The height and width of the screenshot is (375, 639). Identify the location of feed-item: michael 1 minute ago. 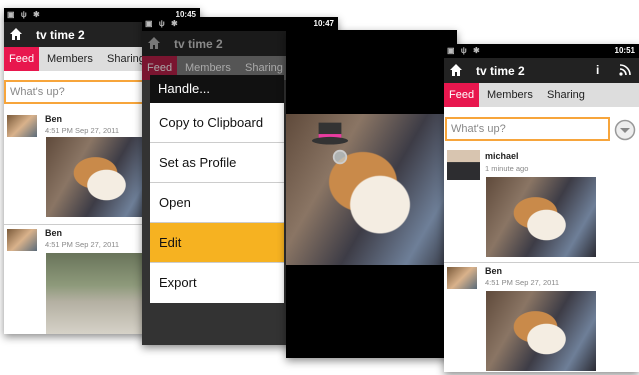
(541, 206).